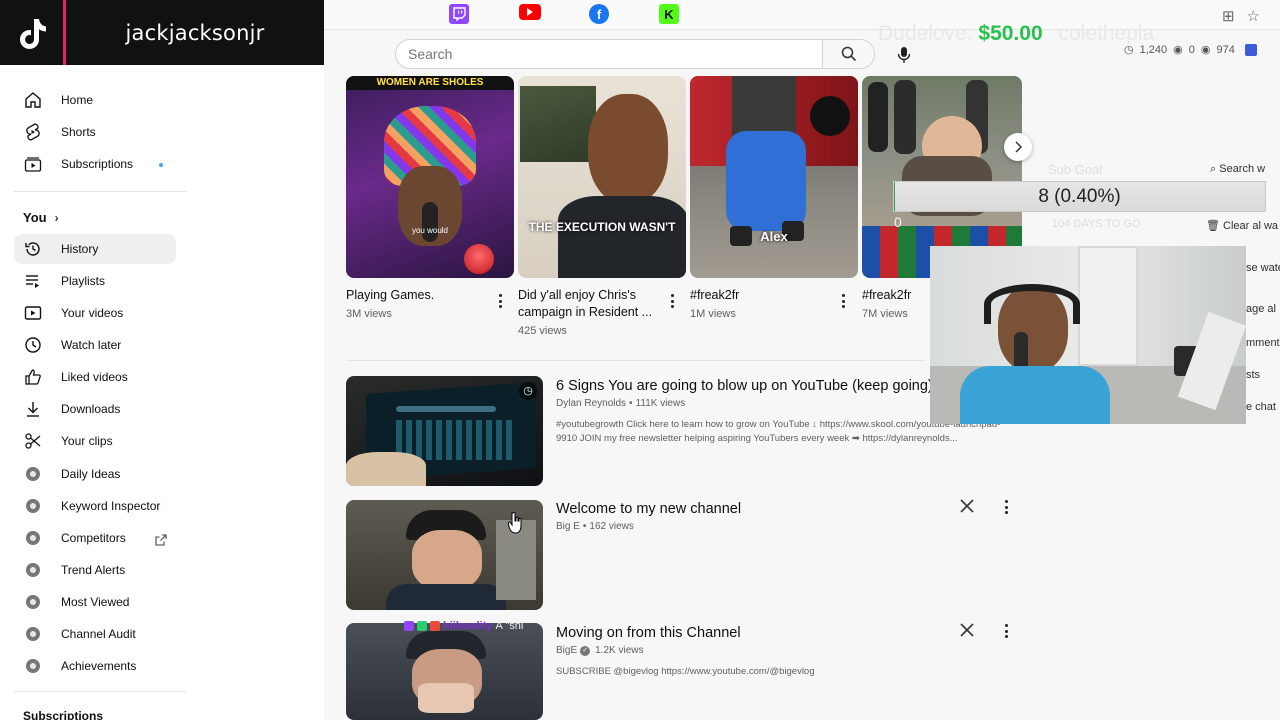 The height and width of the screenshot is (720, 1280). I want to click on mouse-pointer-icon, so click(515, 523).